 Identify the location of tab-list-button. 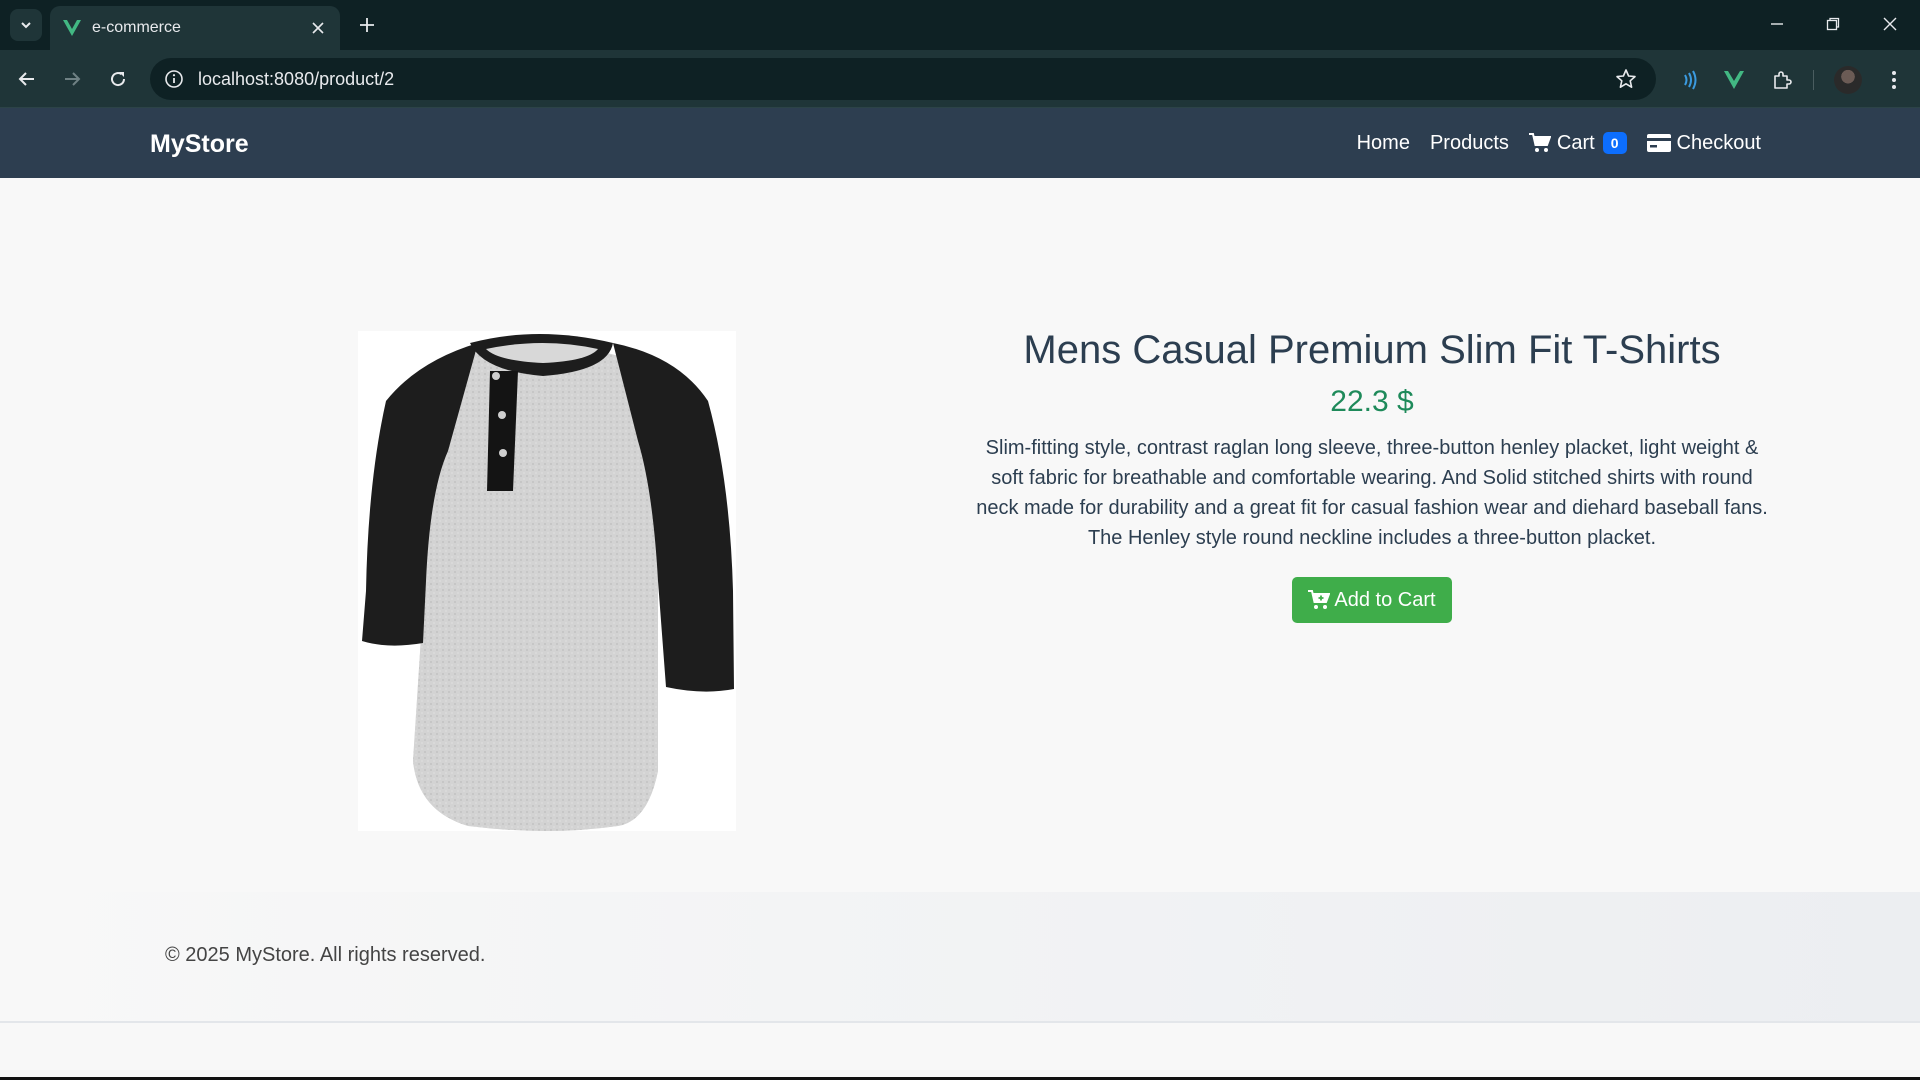
(26, 25).